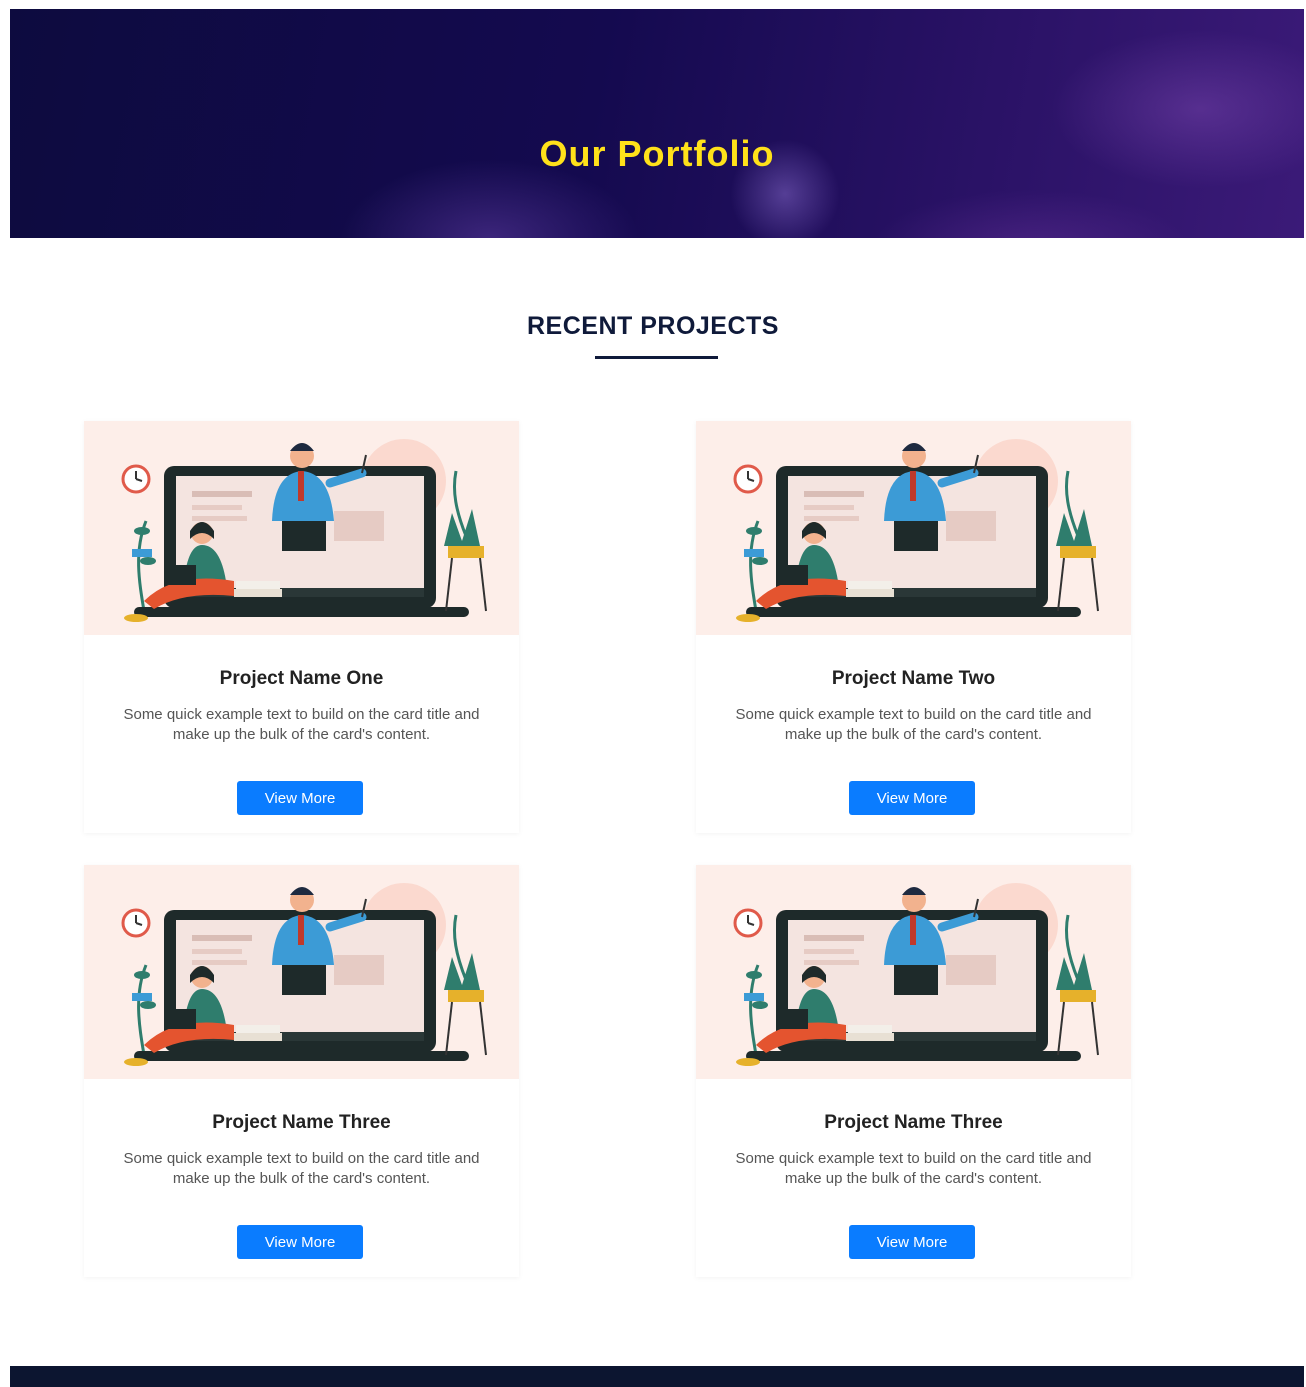 This screenshot has height=1387, width=1306. What do you see at coordinates (657, 1376) in the screenshot?
I see `footer` at bounding box center [657, 1376].